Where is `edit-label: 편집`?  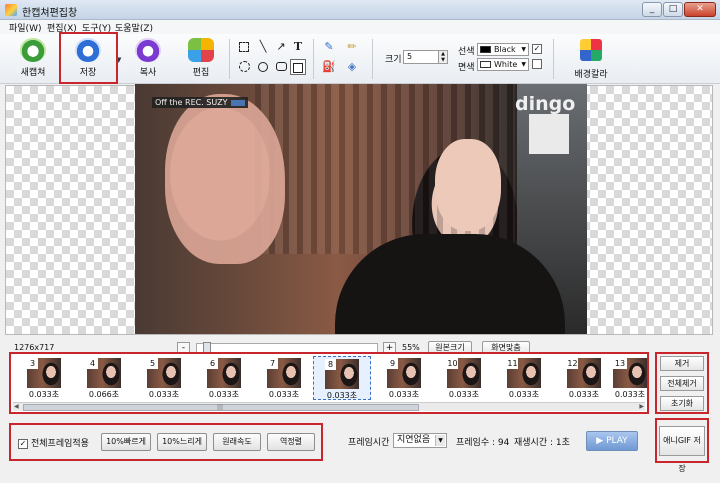
edit-label: 편집 is located at coordinates (201, 73).